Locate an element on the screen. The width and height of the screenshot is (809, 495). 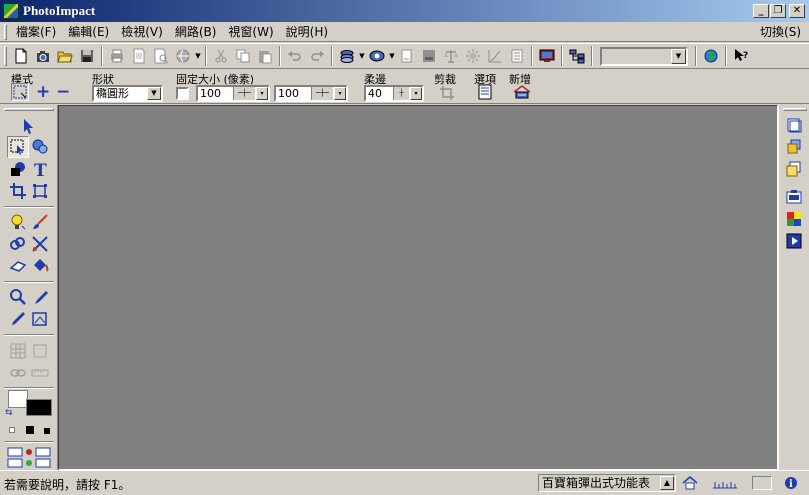
tone-curve-button is located at coordinates (495, 56).